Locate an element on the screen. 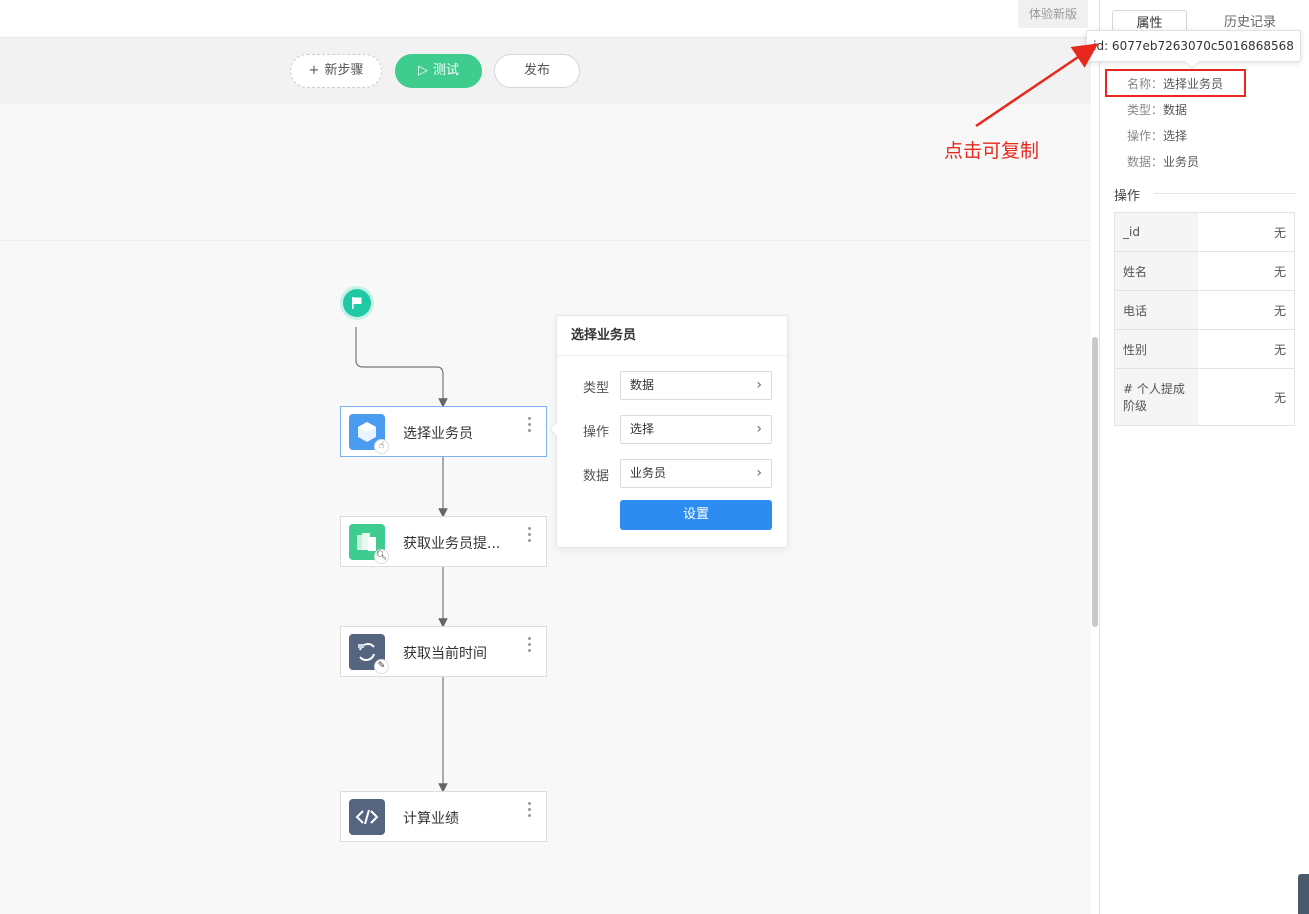  step-node-get-current-time: ✎ 获取当前时间 is located at coordinates (443, 651).